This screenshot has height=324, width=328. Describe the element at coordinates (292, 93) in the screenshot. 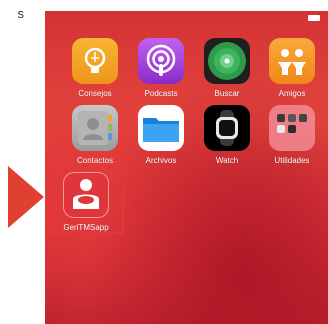

I see `app-label: Amigos` at that location.